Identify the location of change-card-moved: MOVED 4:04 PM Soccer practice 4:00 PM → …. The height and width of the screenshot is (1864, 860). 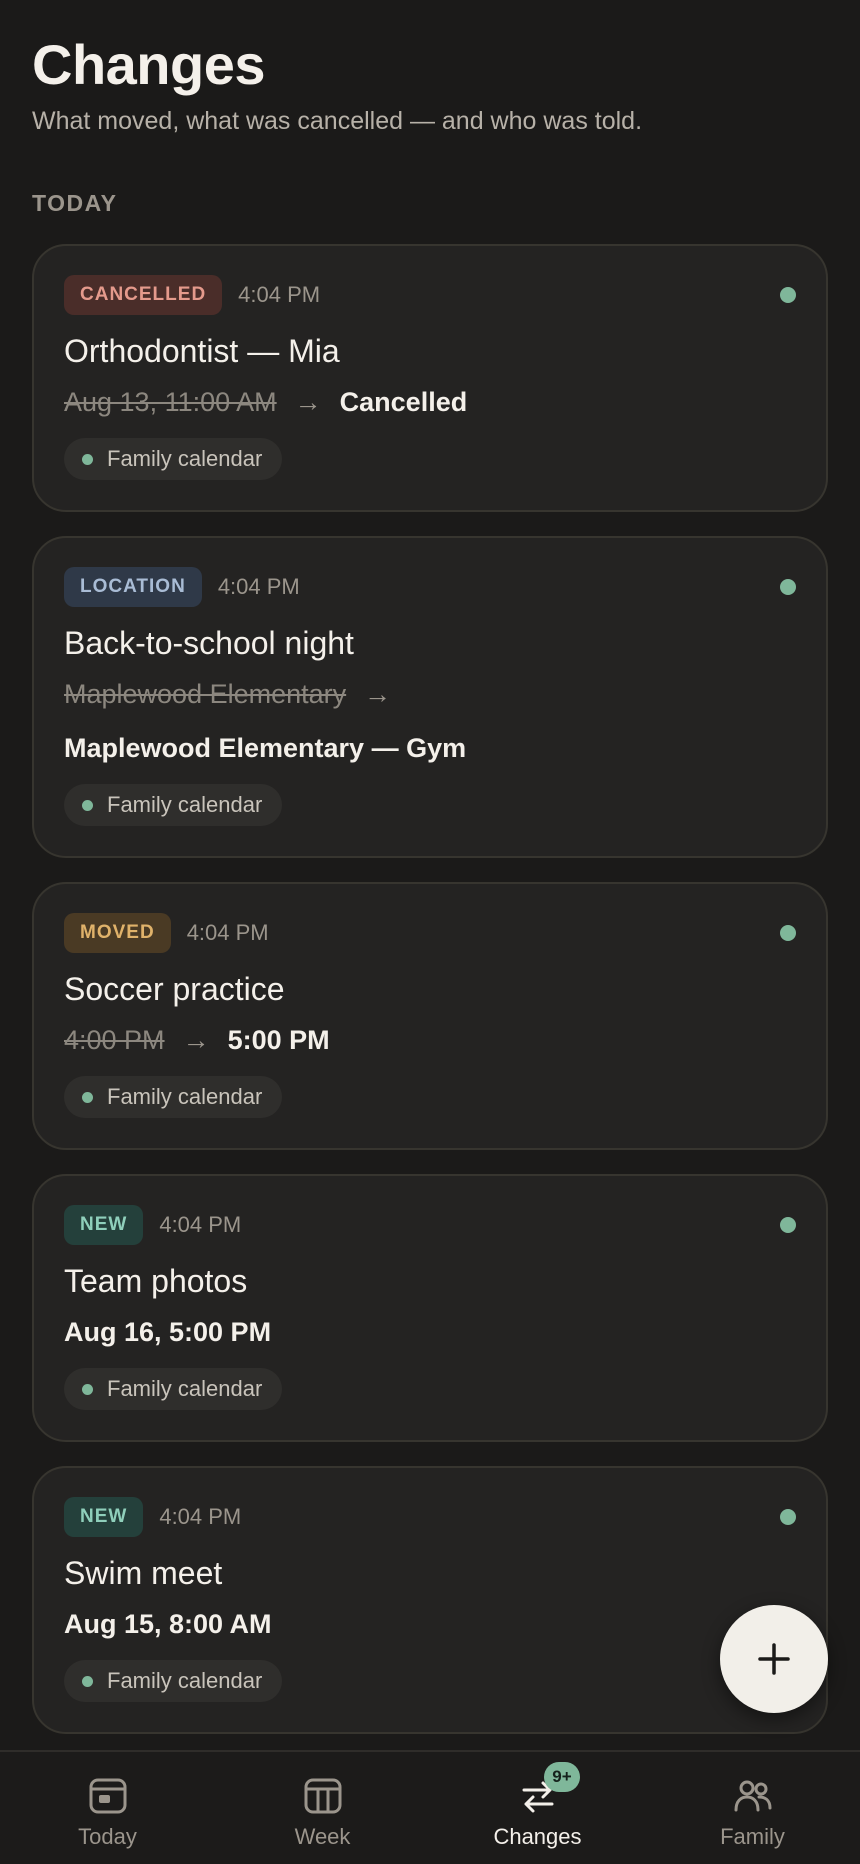
(430, 1016).